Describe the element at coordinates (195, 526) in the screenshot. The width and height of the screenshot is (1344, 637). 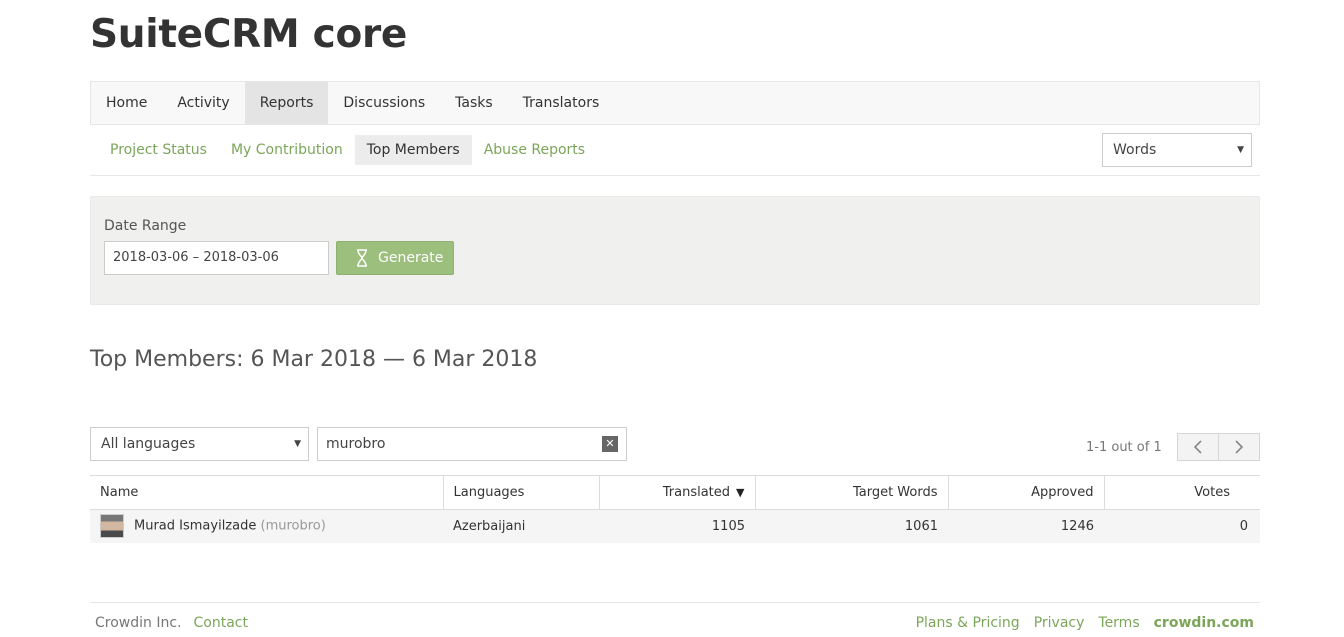
I see `member-name: Murad Ismayilzade` at that location.